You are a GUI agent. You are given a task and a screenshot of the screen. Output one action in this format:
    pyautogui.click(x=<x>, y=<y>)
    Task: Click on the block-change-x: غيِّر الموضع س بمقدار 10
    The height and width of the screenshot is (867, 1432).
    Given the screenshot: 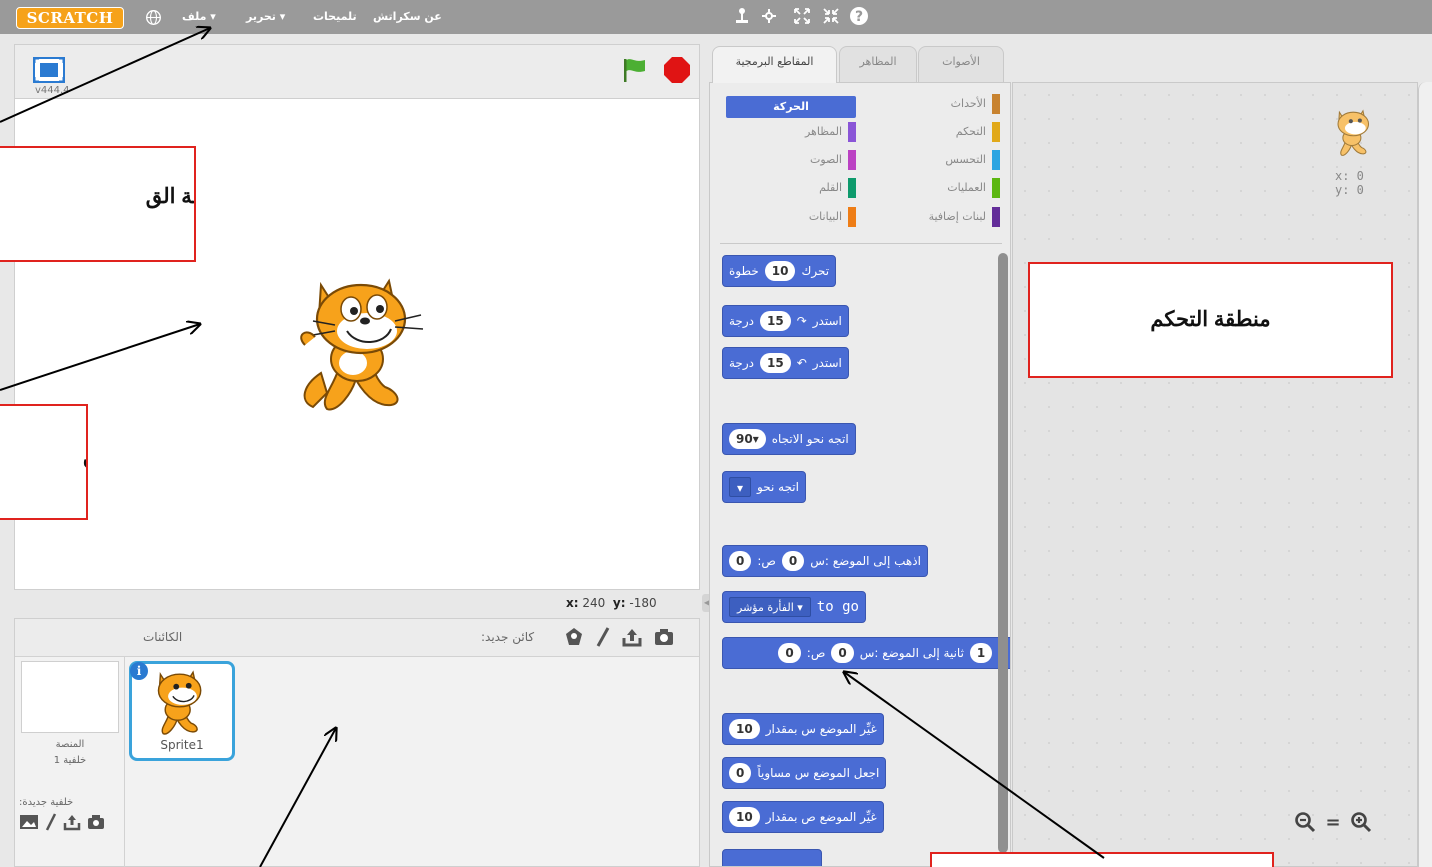 What is the action you would take?
    pyautogui.click(x=803, y=729)
    